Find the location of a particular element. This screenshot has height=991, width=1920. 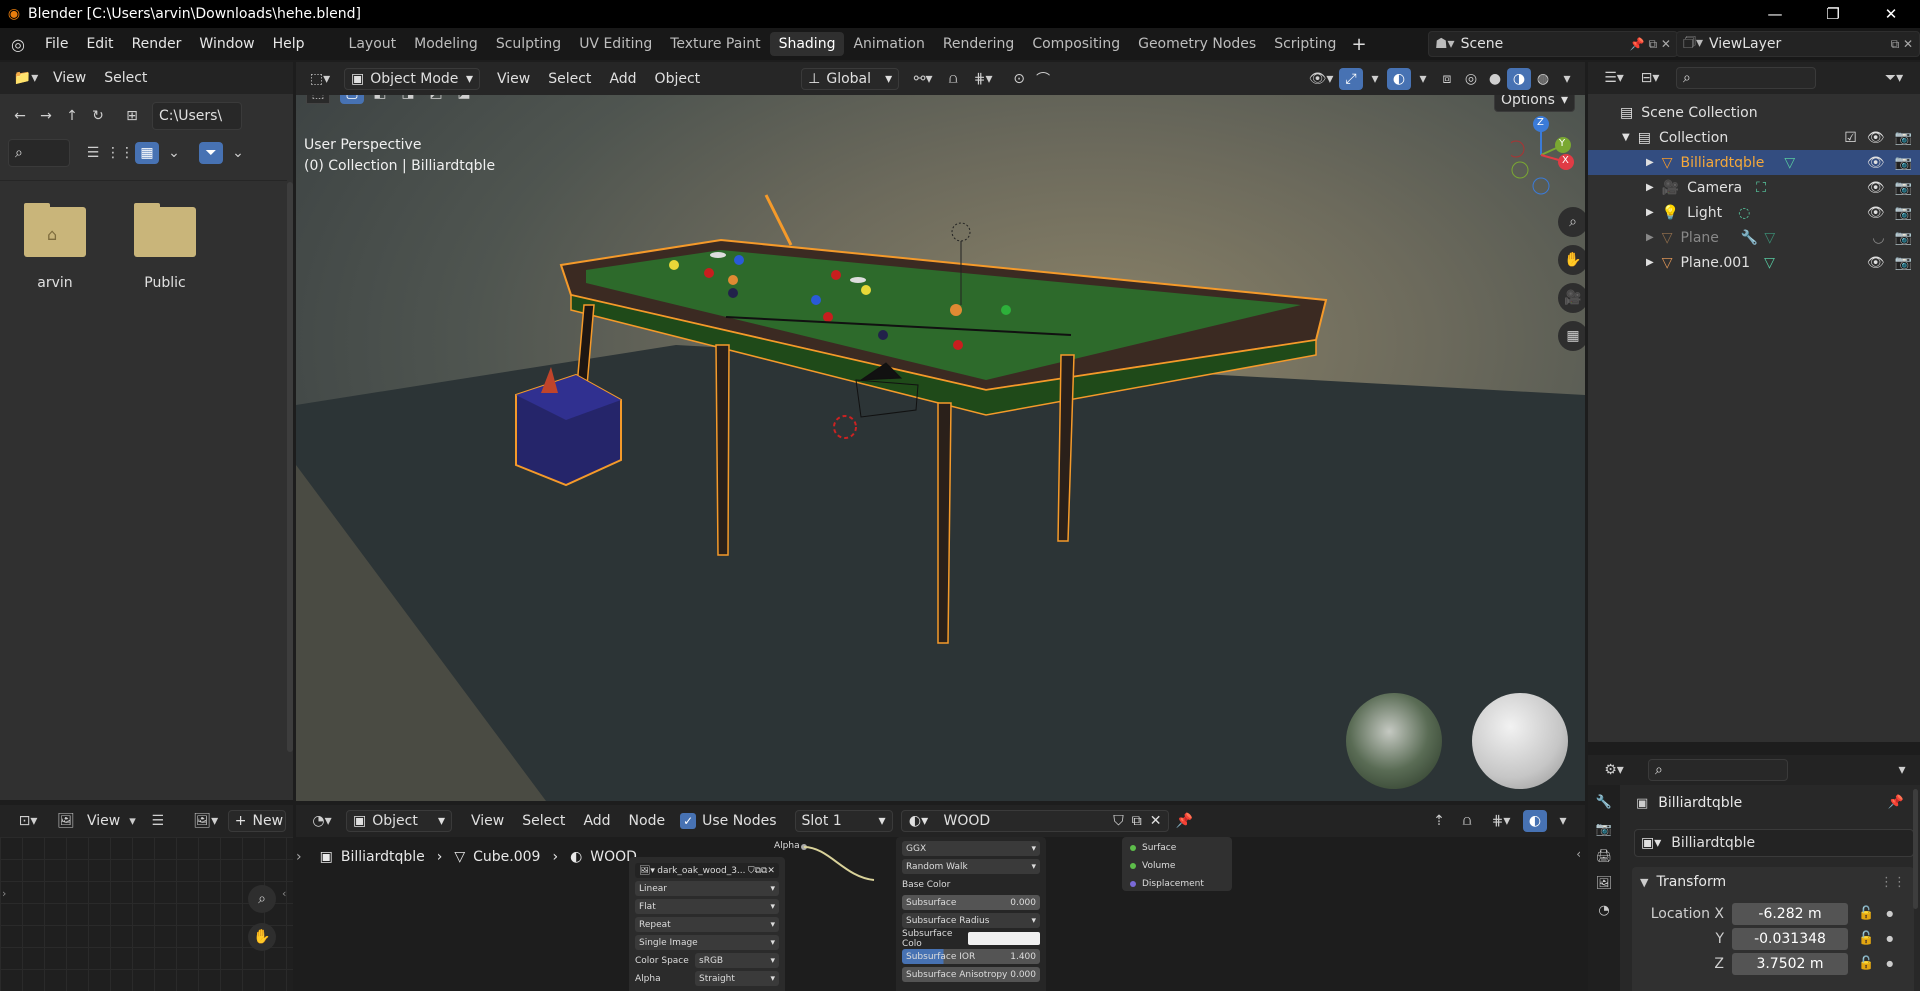

alpha-dropdown: Straight ▾ is located at coordinates (737, 978).